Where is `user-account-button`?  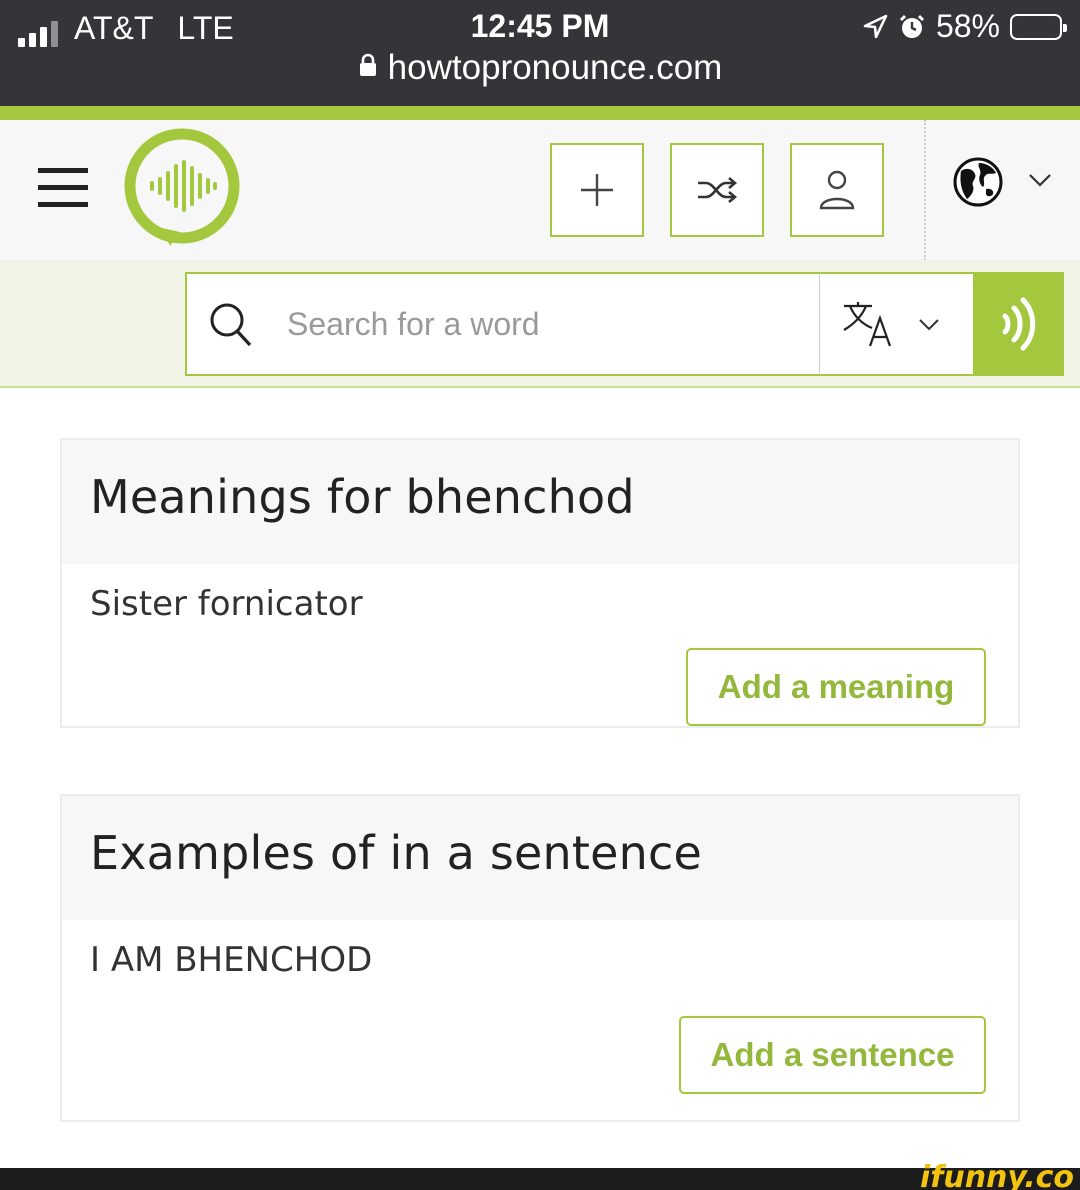
user-account-button is located at coordinates (837, 190).